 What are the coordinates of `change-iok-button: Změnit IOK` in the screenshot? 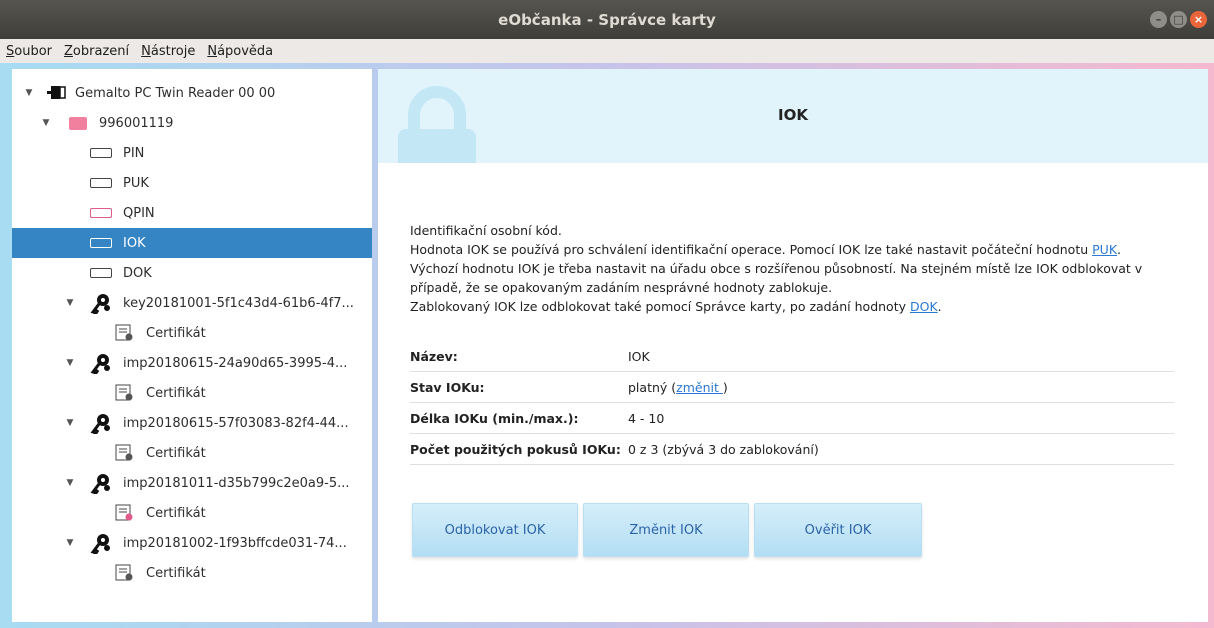 It's located at (666, 530).